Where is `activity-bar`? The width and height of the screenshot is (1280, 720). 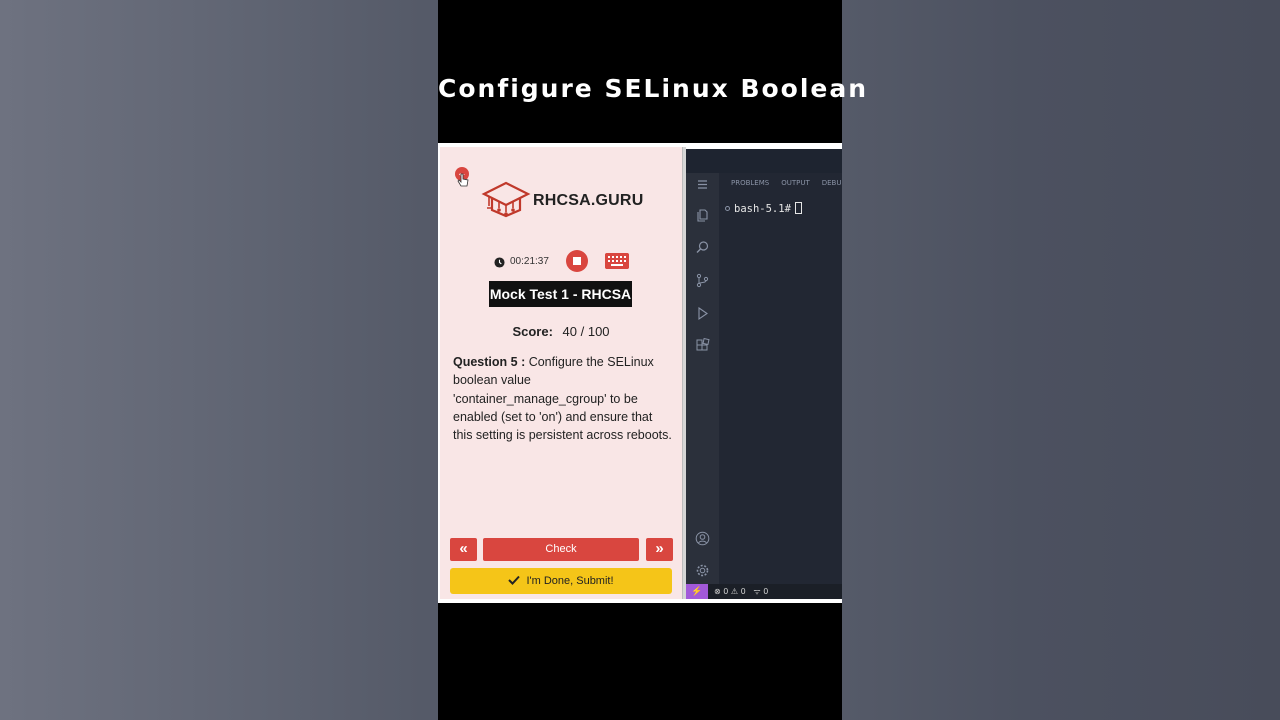 activity-bar is located at coordinates (702, 378).